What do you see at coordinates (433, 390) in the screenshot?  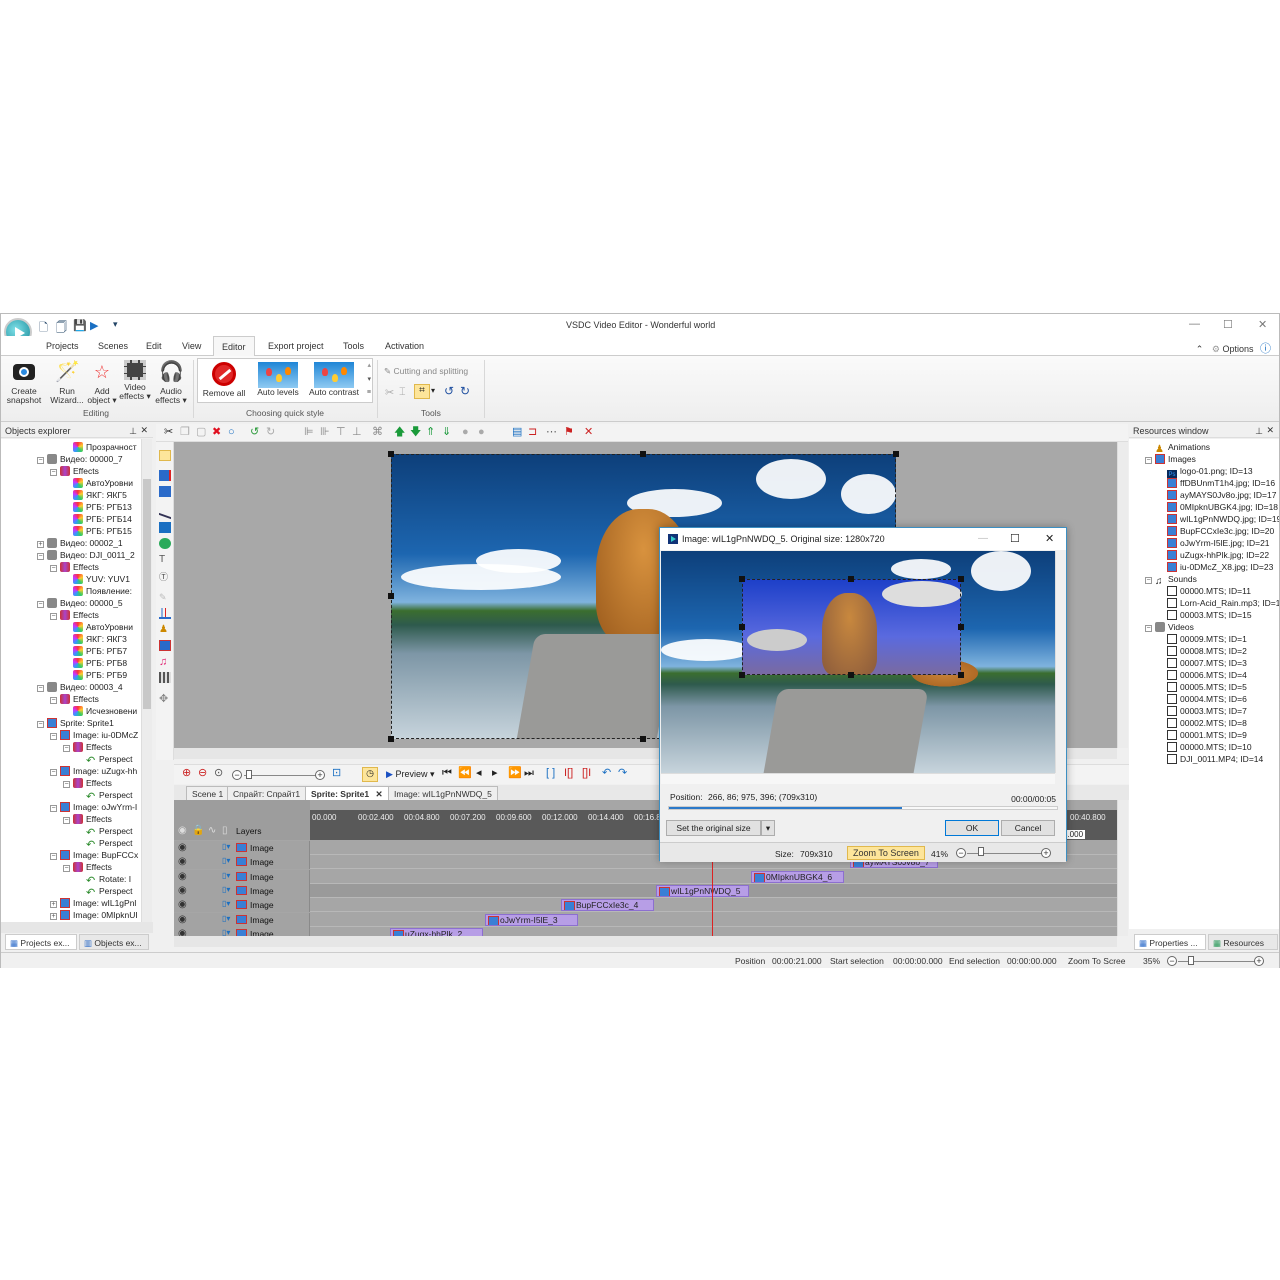 I see `crop-dropdown-icon: ▾` at bounding box center [433, 390].